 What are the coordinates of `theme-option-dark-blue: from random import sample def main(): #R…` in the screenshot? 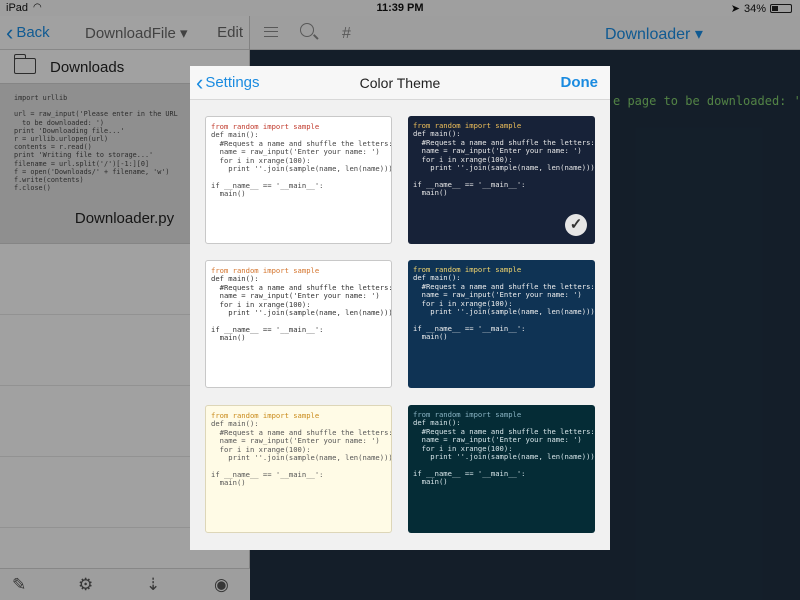 It's located at (501, 324).